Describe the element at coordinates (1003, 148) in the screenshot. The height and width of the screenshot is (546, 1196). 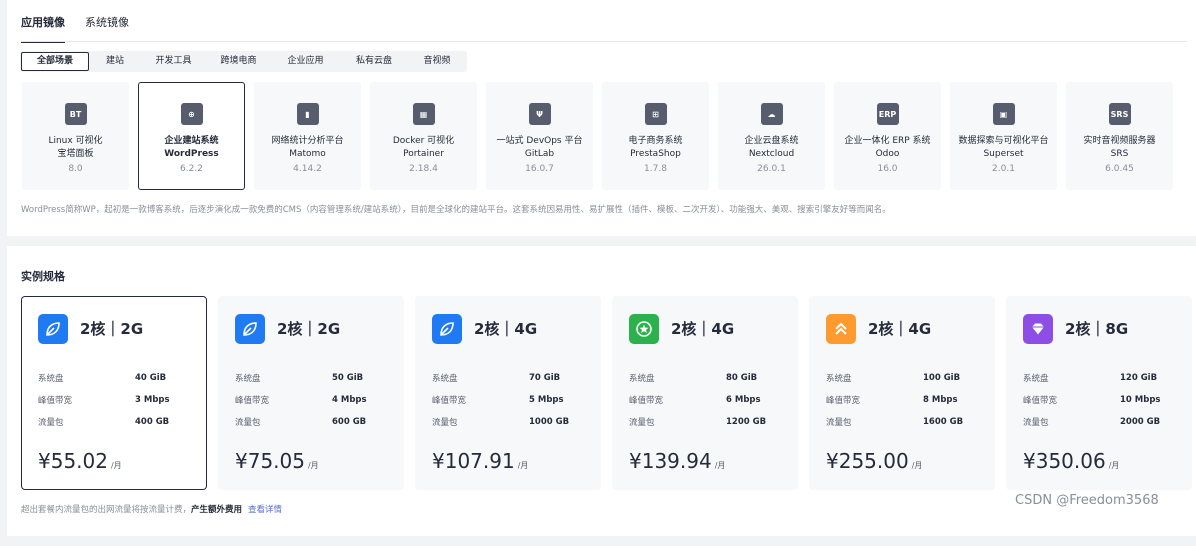
I see `app-name: 数据探索与可视化平台 Superset` at that location.